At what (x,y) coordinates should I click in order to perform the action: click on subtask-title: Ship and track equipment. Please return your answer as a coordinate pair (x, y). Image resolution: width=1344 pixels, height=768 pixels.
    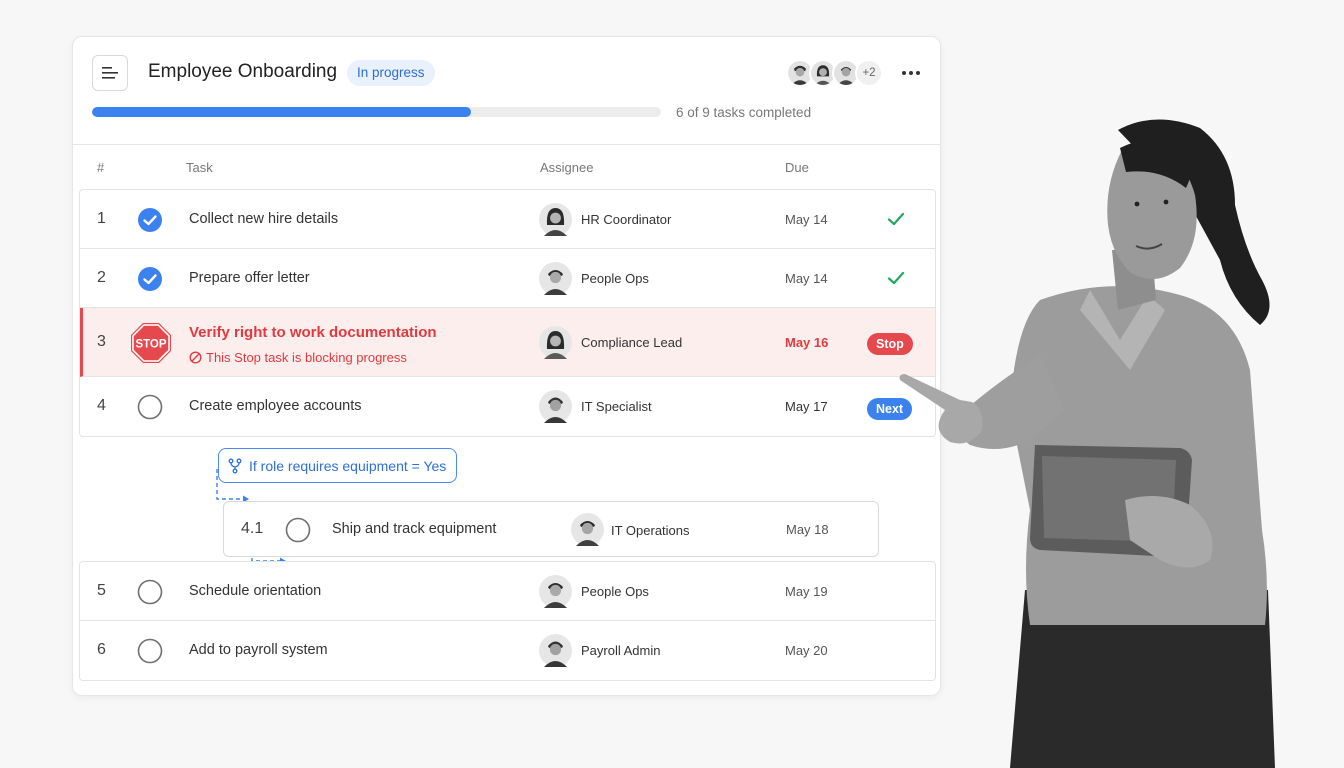
    Looking at the image, I should click on (414, 529).